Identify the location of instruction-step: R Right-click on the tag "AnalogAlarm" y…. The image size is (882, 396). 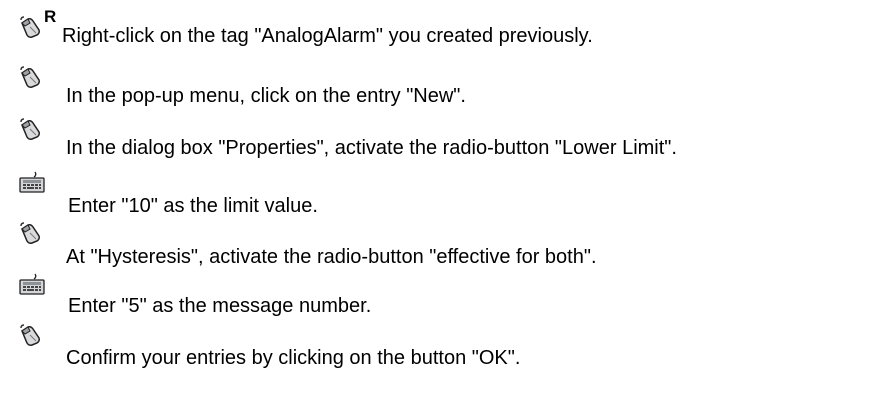
(441, 31).